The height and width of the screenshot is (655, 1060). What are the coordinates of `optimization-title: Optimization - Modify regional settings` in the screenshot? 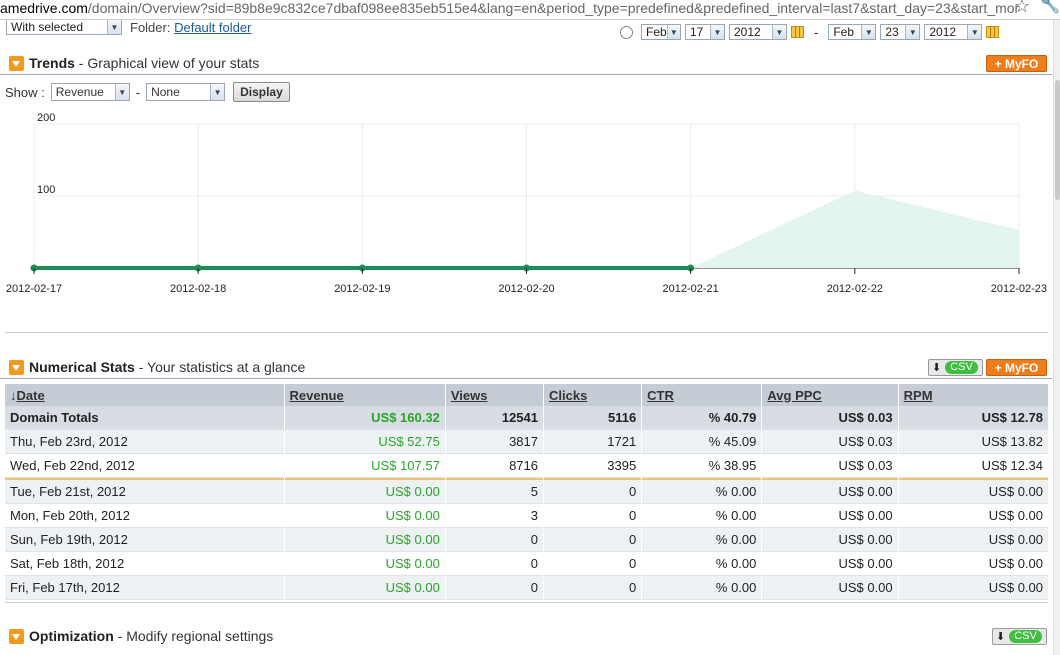 It's located at (151, 636).